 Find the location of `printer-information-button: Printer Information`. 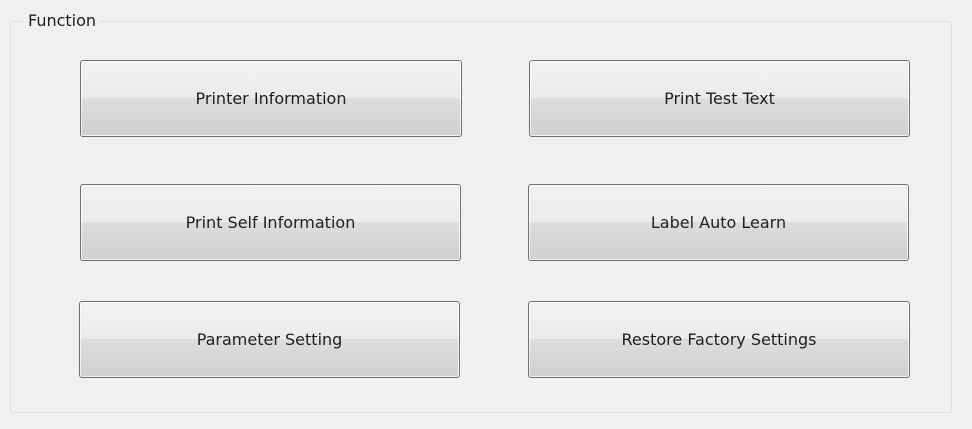

printer-information-button: Printer Information is located at coordinates (271, 98).